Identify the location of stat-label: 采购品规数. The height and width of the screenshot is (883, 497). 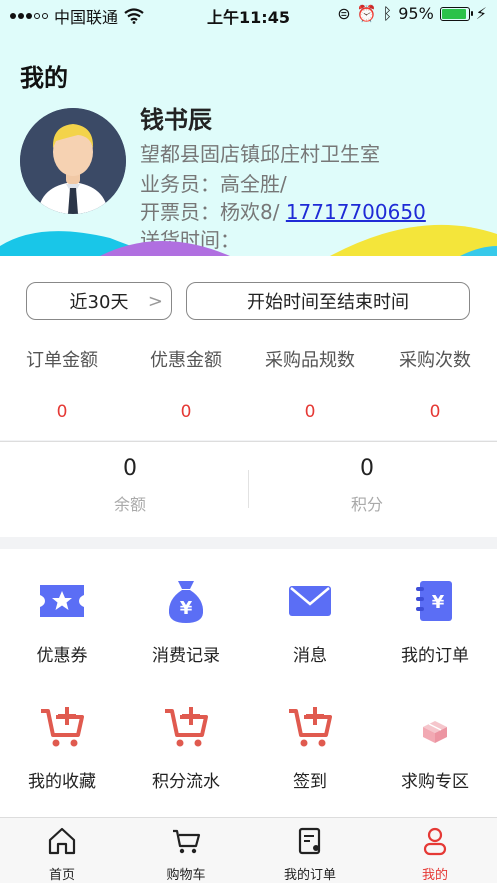
(310, 360).